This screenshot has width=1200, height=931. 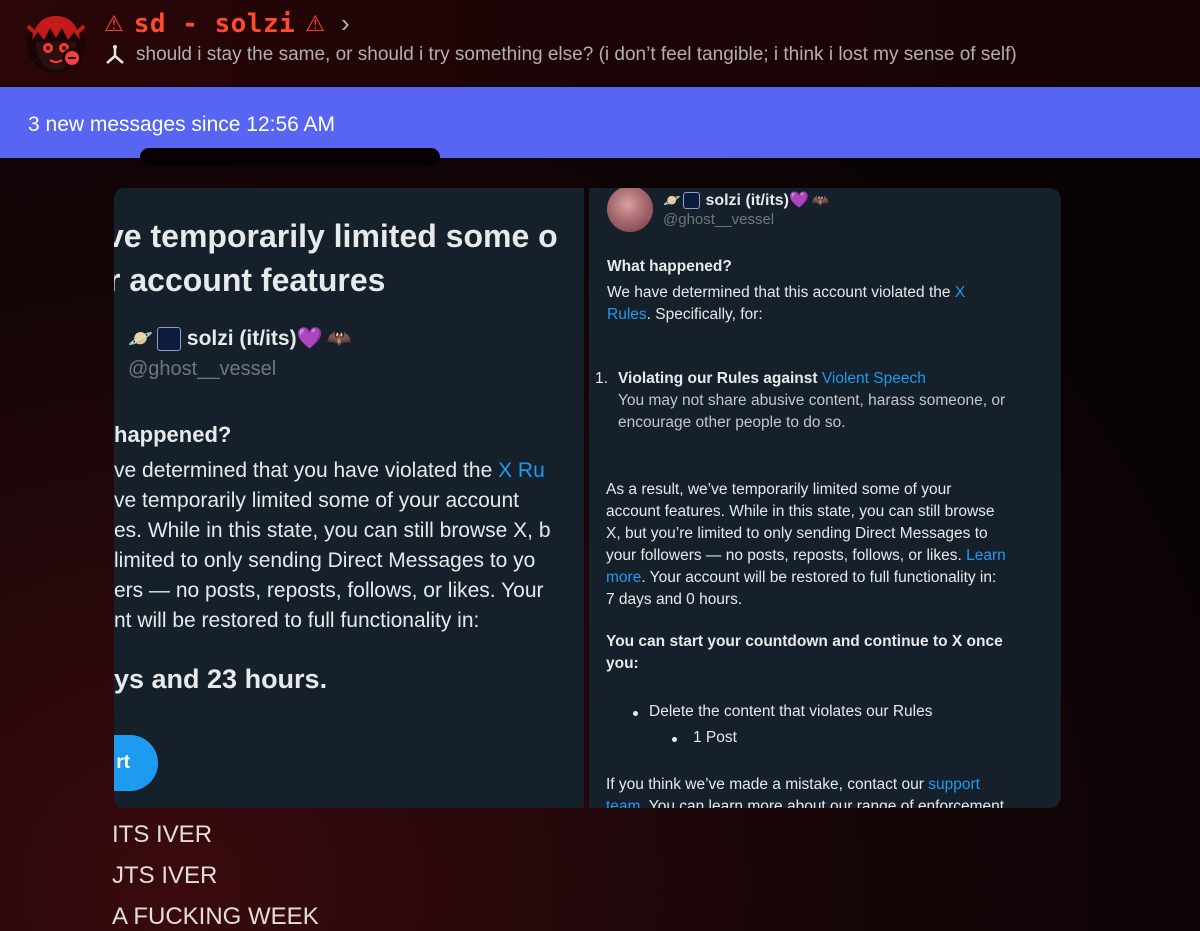 I want to click on profile-avatar, so click(x=630, y=210).